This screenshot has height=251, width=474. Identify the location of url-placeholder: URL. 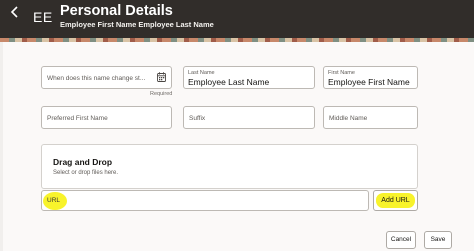
(54, 200).